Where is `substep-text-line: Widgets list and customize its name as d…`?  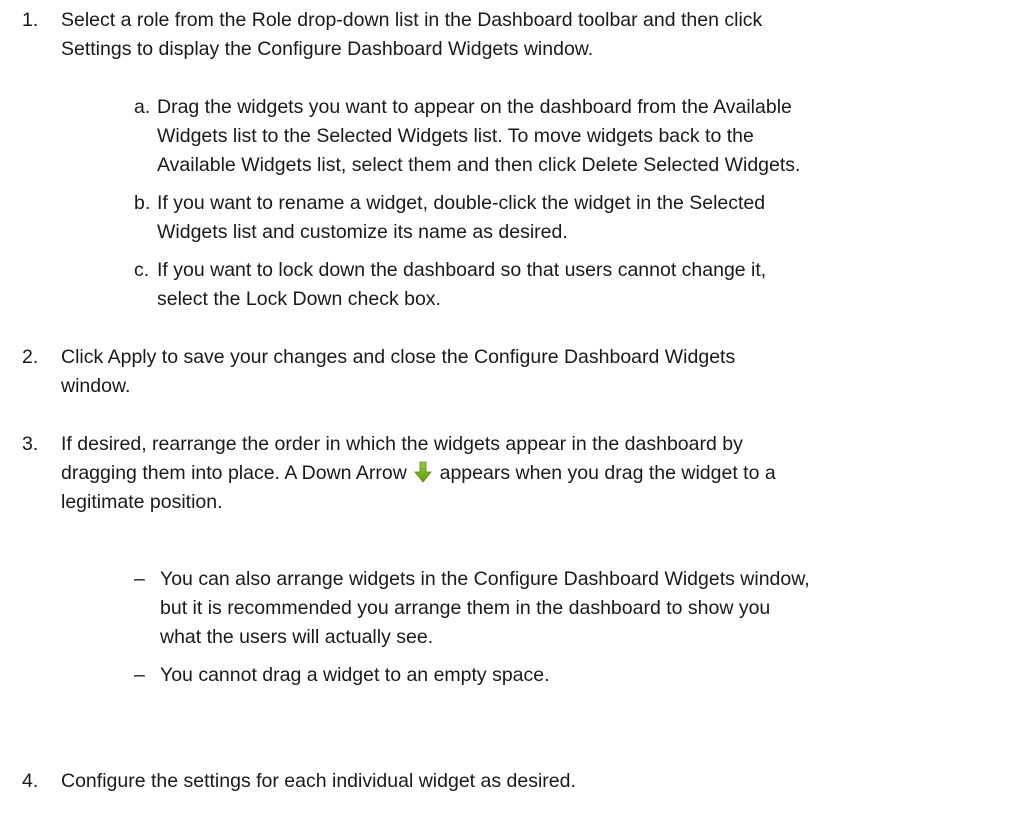
substep-text-line: Widgets list and customize its name as d… is located at coordinates (362, 232).